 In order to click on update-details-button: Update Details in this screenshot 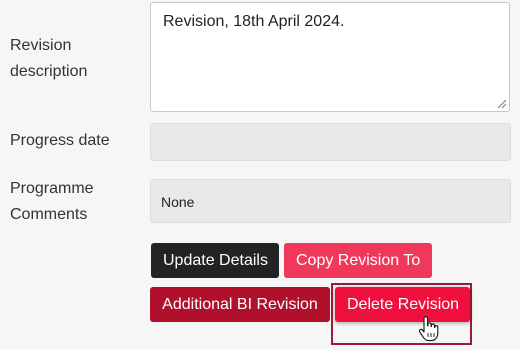, I will do `click(215, 260)`.